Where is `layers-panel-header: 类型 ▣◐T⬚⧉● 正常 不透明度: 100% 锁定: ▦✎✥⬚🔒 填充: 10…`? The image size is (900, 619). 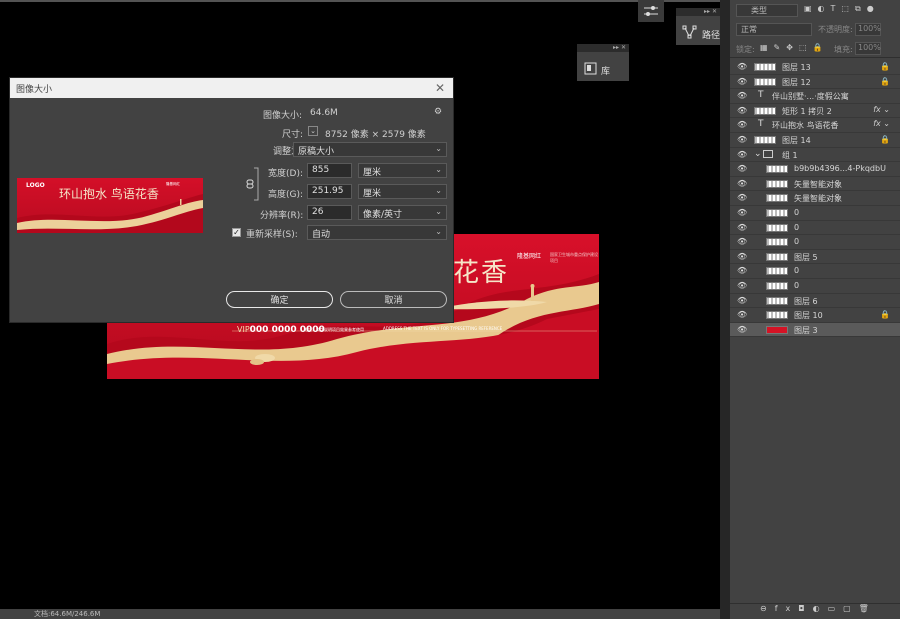 layers-panel-header: 类型 ▣◐T⬚⧉● 正常 不透明度: 100% 锁定: ▦✎✥⬚🔒 填充: 10… is located at coordinates (815, 29).